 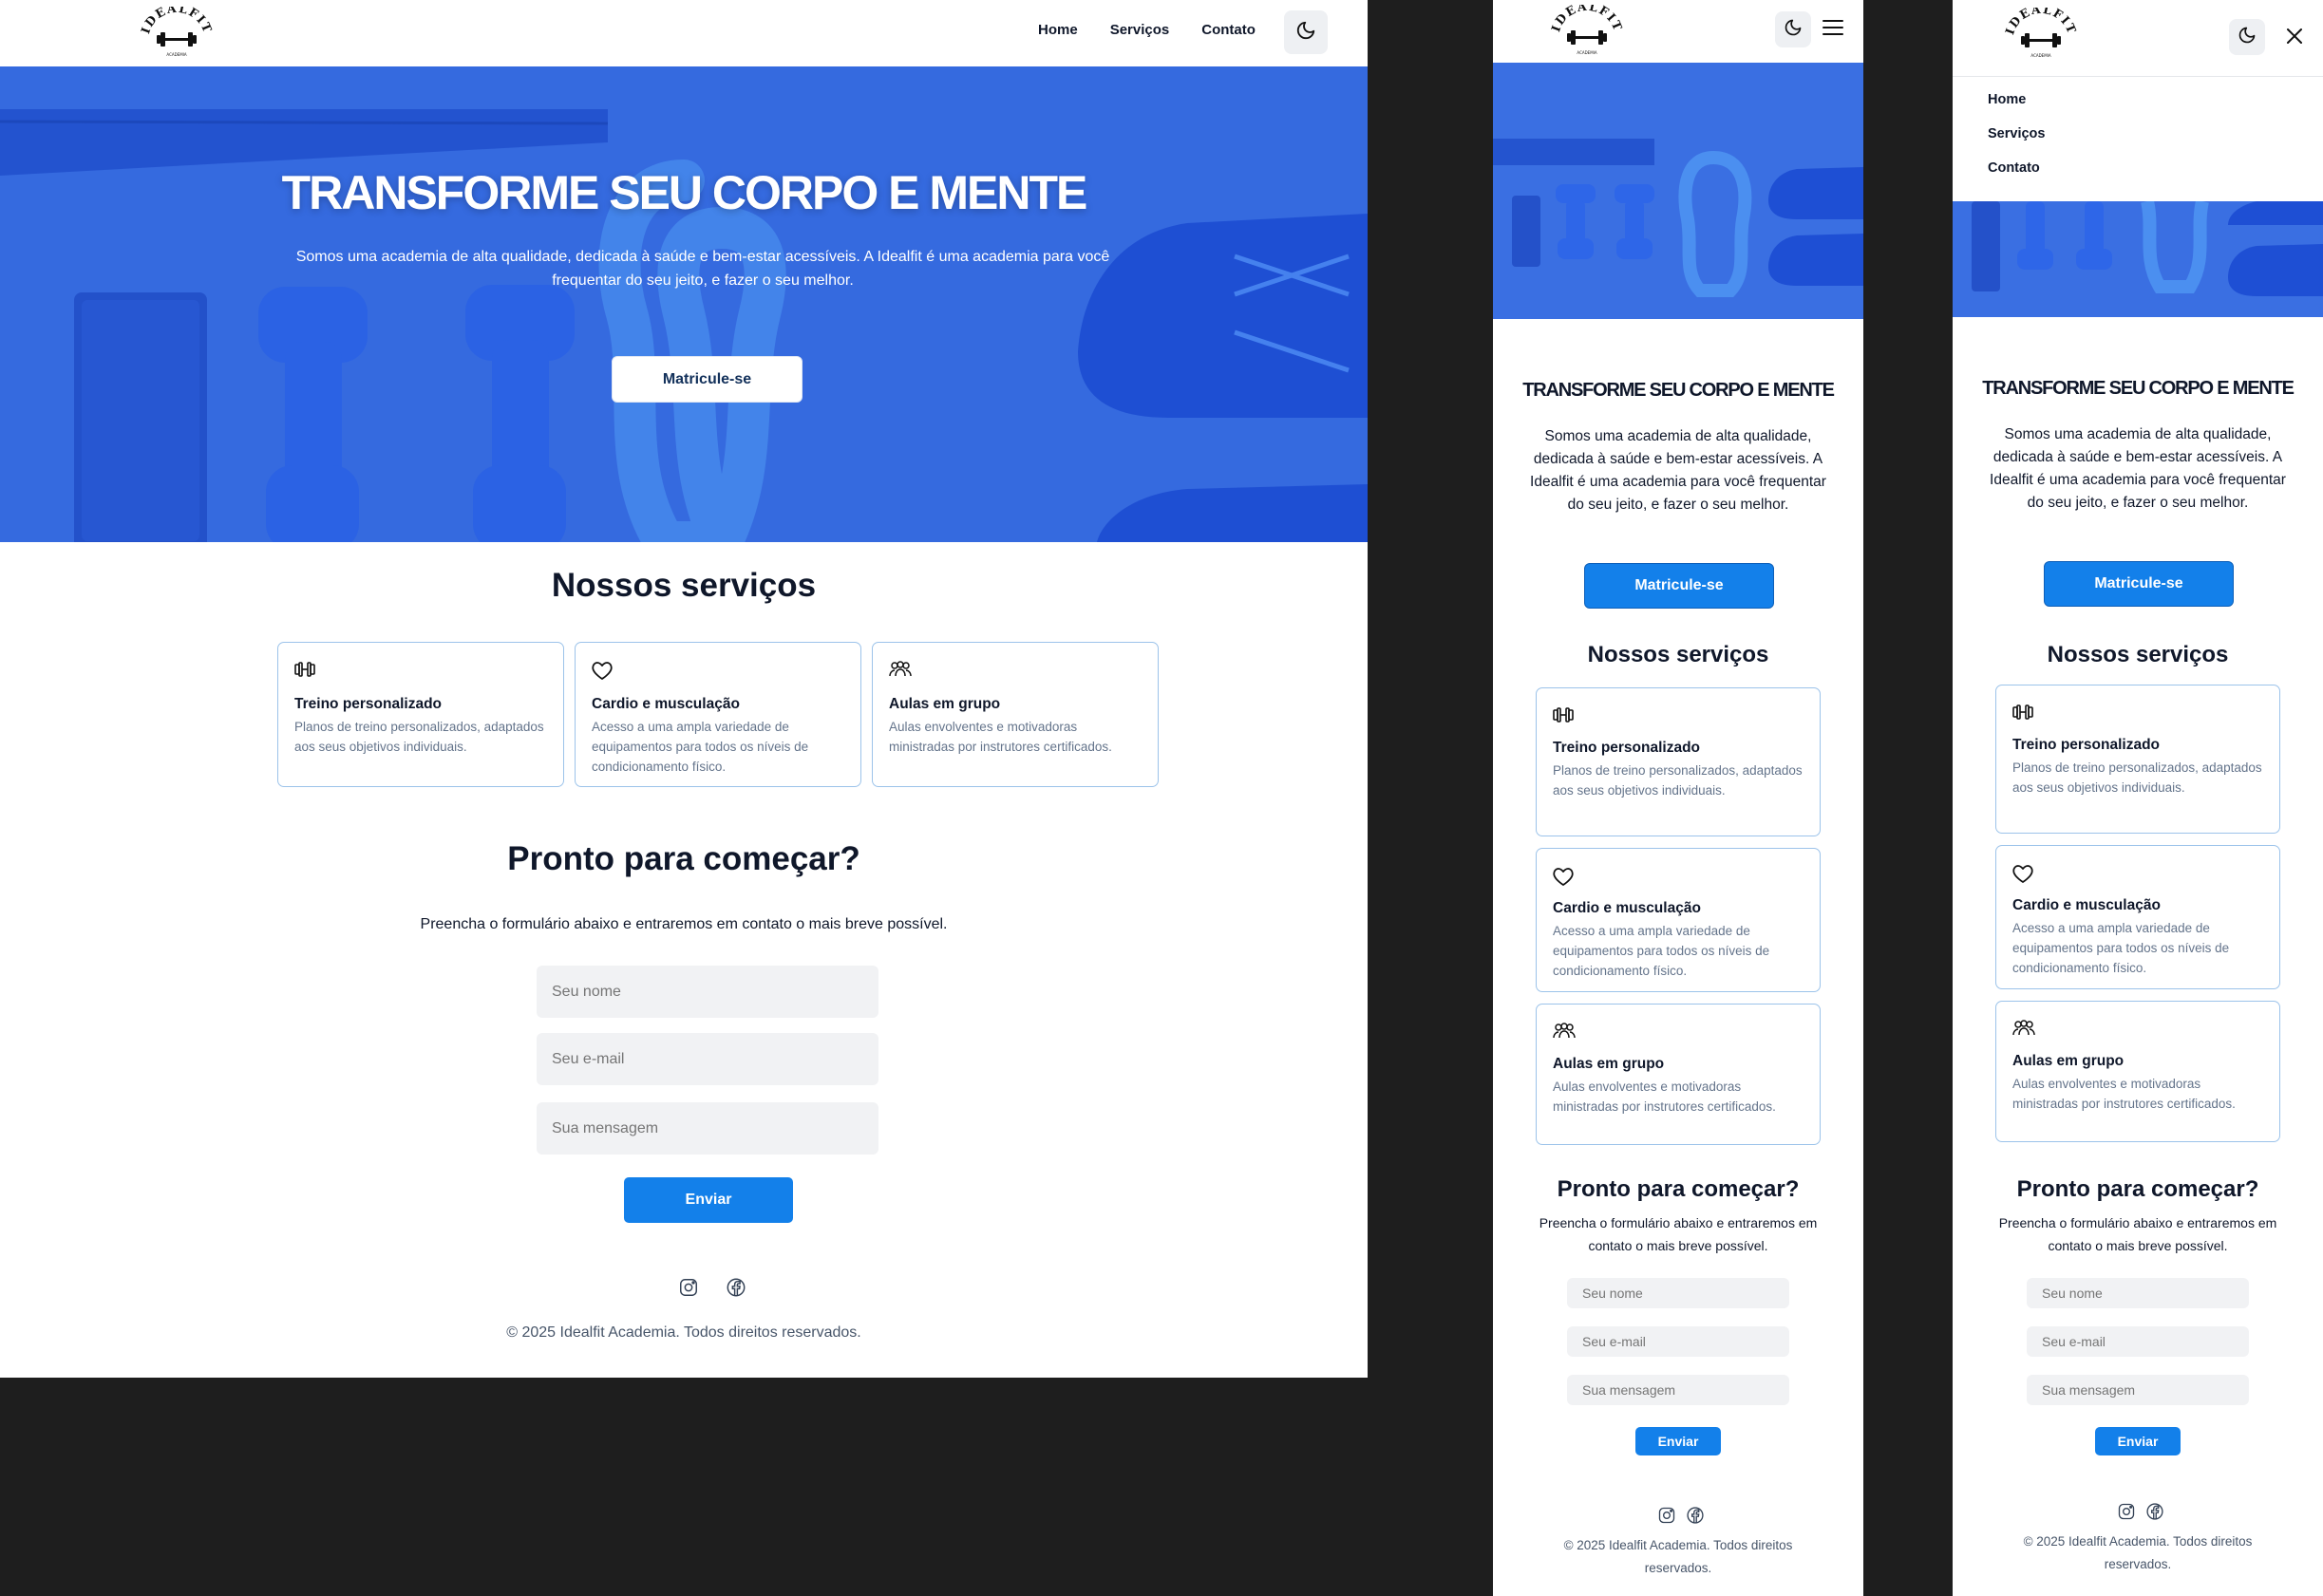 I want to click on hamburger-menu-icon, so click(x=1833, y=29).